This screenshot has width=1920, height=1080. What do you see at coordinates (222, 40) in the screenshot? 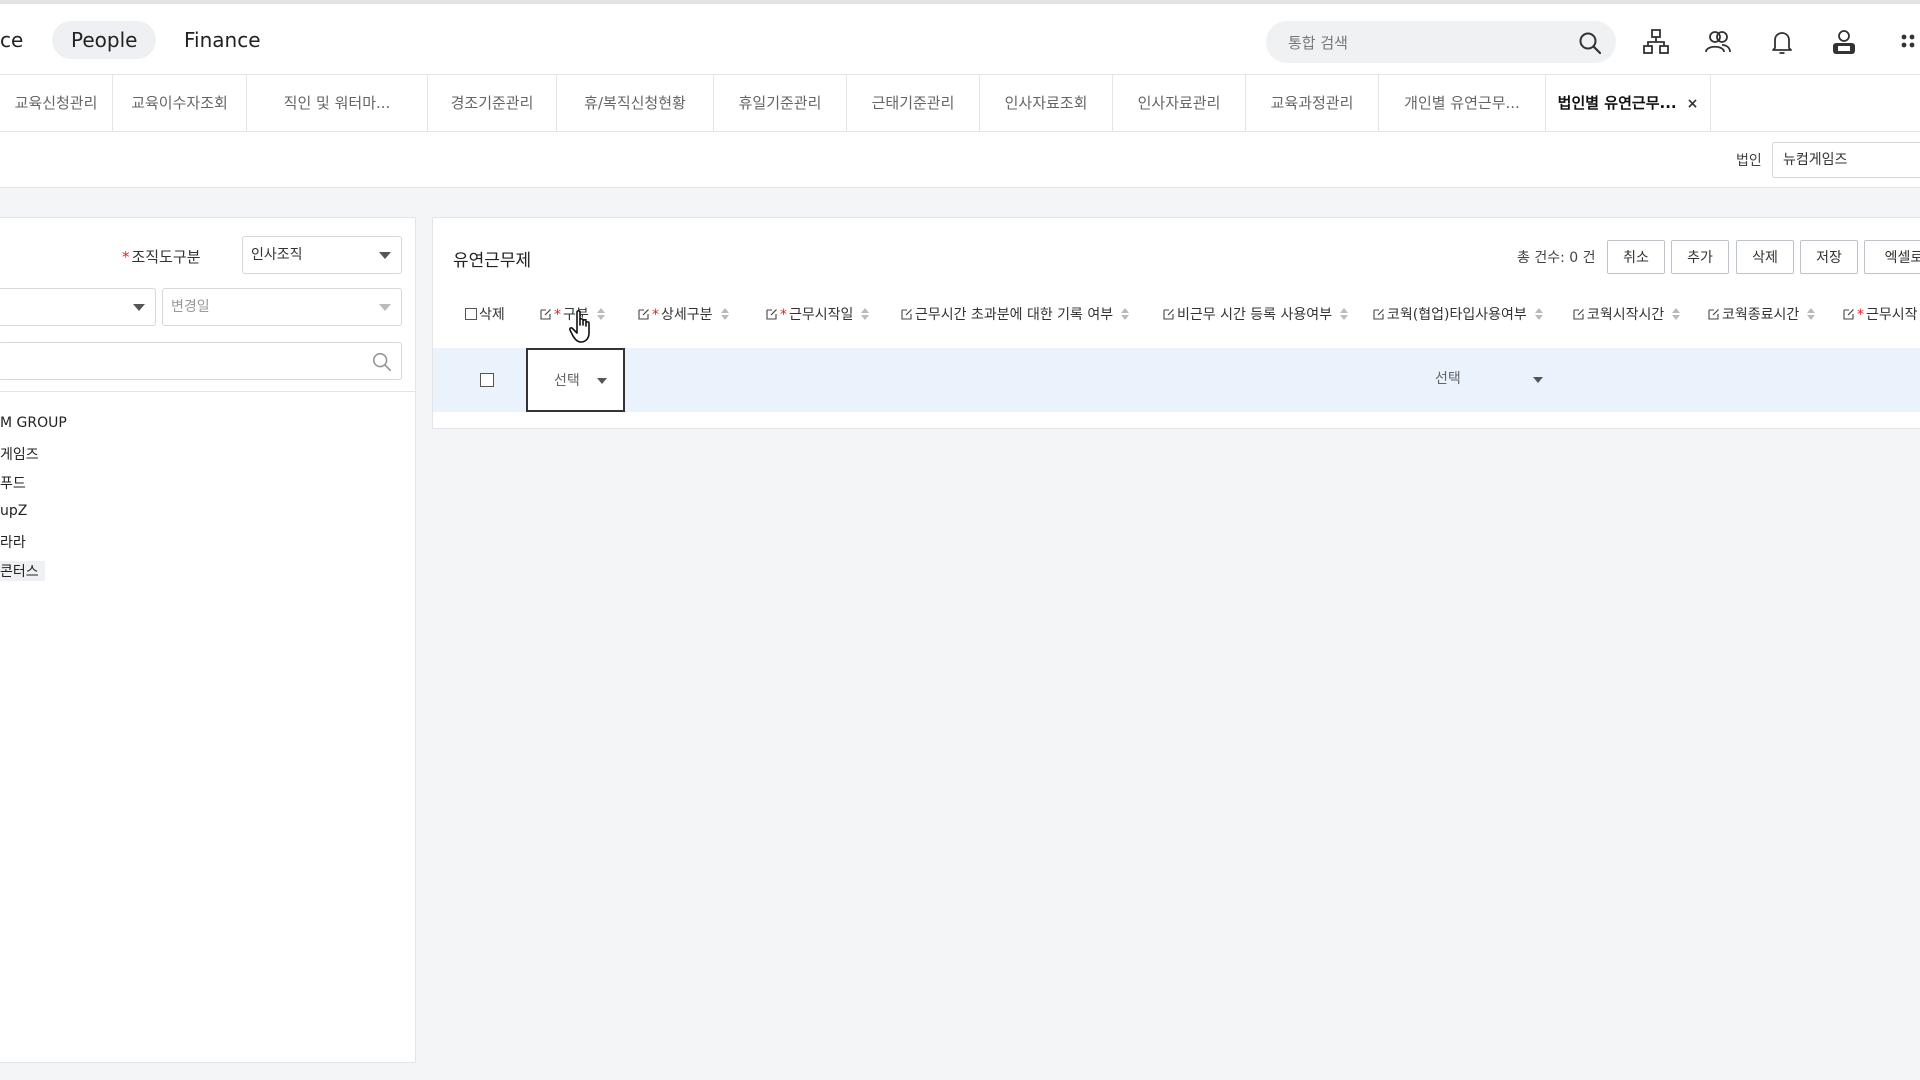
I see `nav-item-finance: Finance` at bounding box center [222, 40].